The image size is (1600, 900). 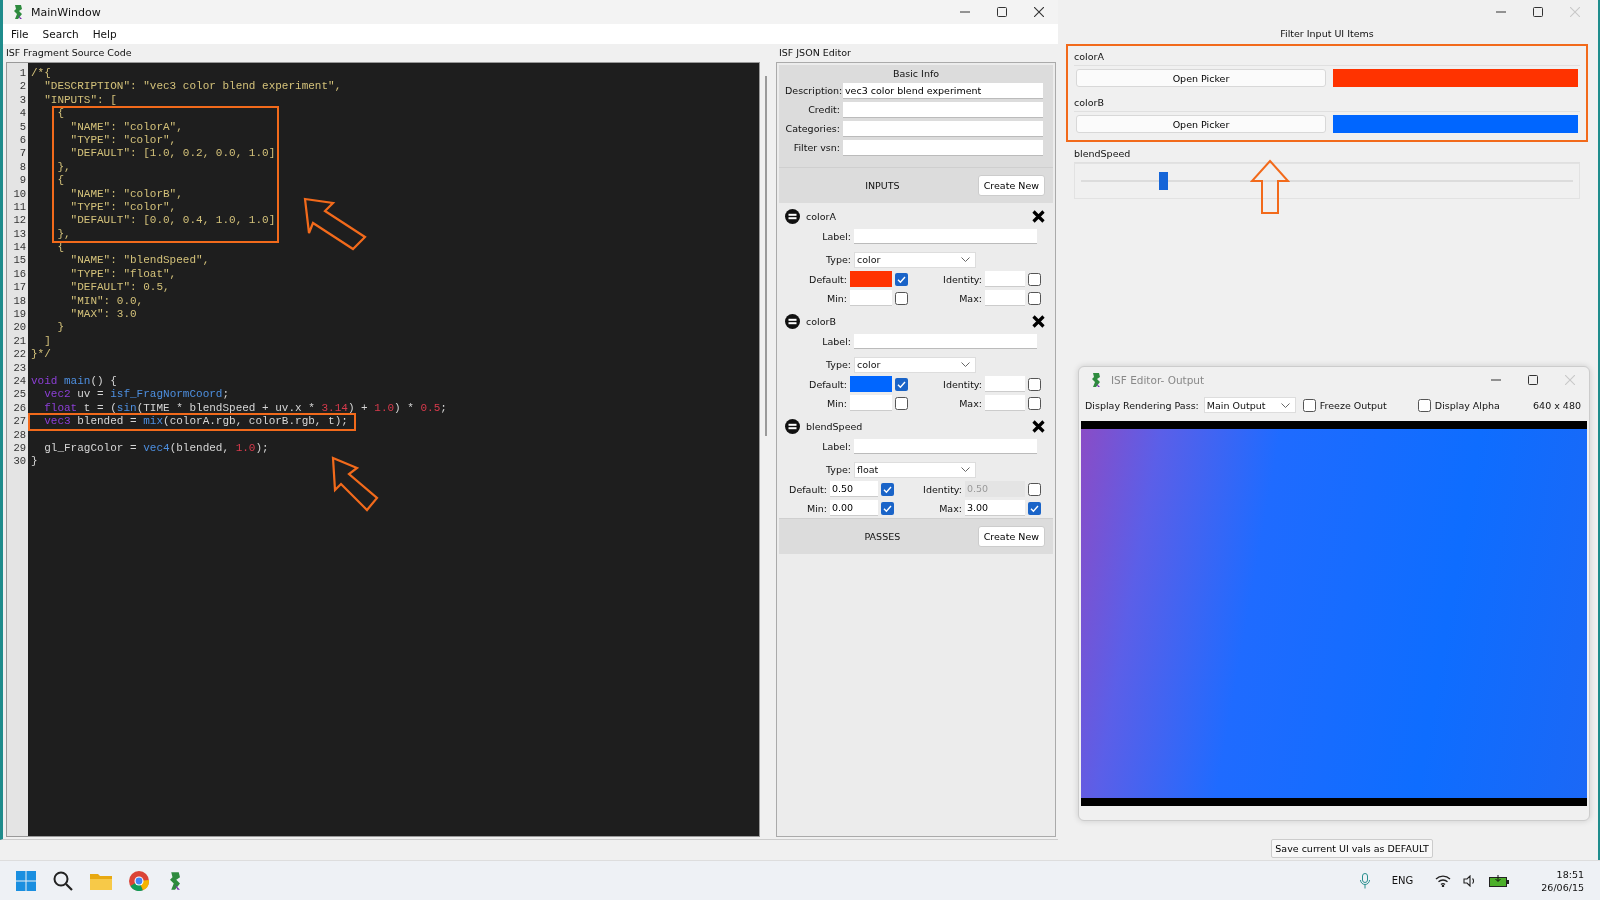 I want to click on line-number: 6, so click(x=22, y=140).